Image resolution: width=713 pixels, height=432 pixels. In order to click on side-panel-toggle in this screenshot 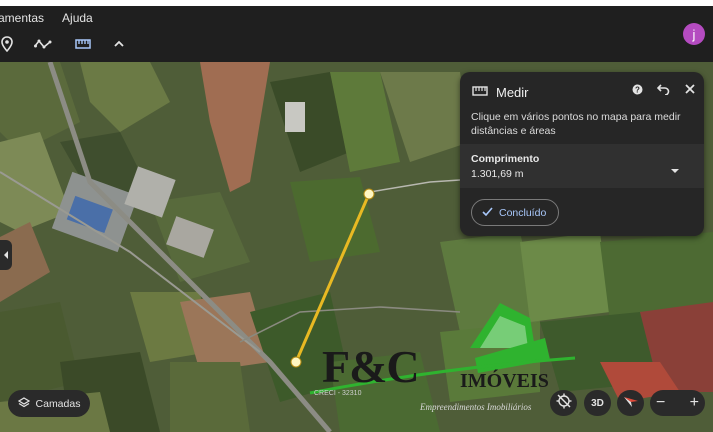, I will do `click(6, 255)`.